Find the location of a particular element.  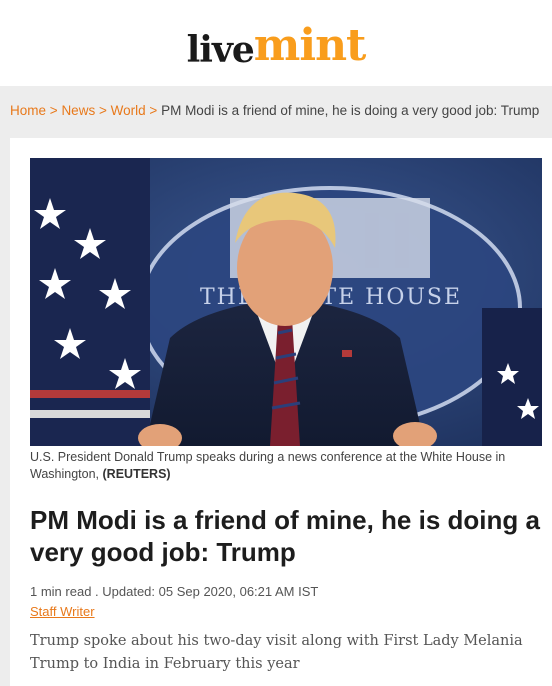

livemint-logo: live mint is located at coordinates (276, 44).